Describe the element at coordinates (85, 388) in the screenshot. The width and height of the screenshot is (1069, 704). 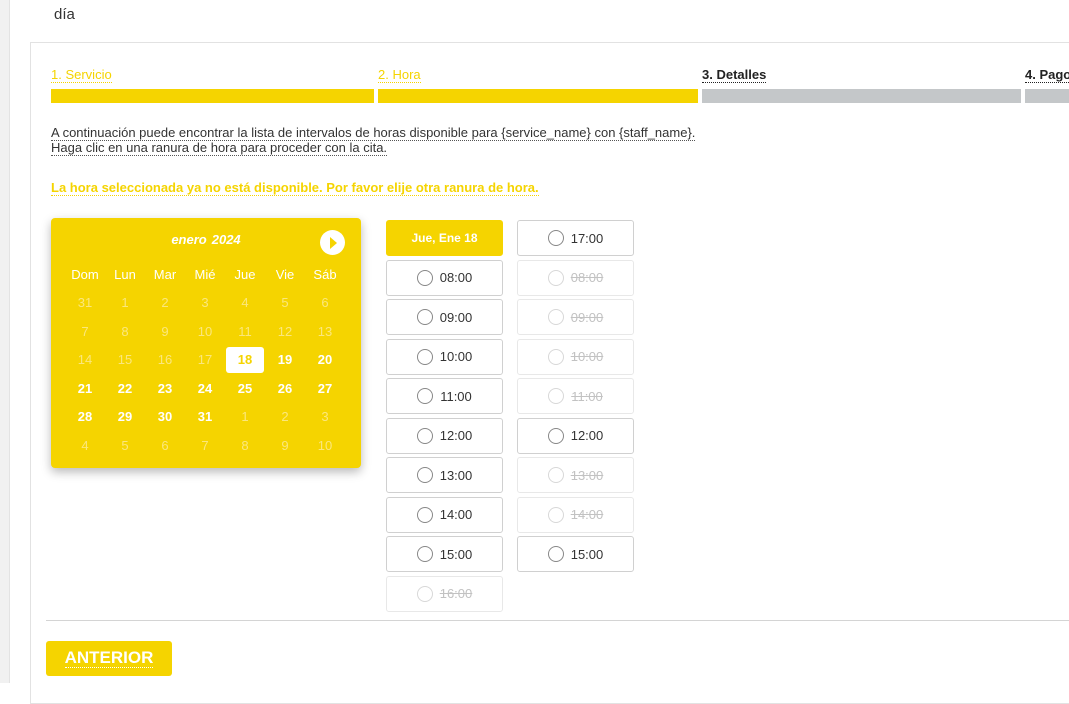
I see `calendar-day: 21` at that location.